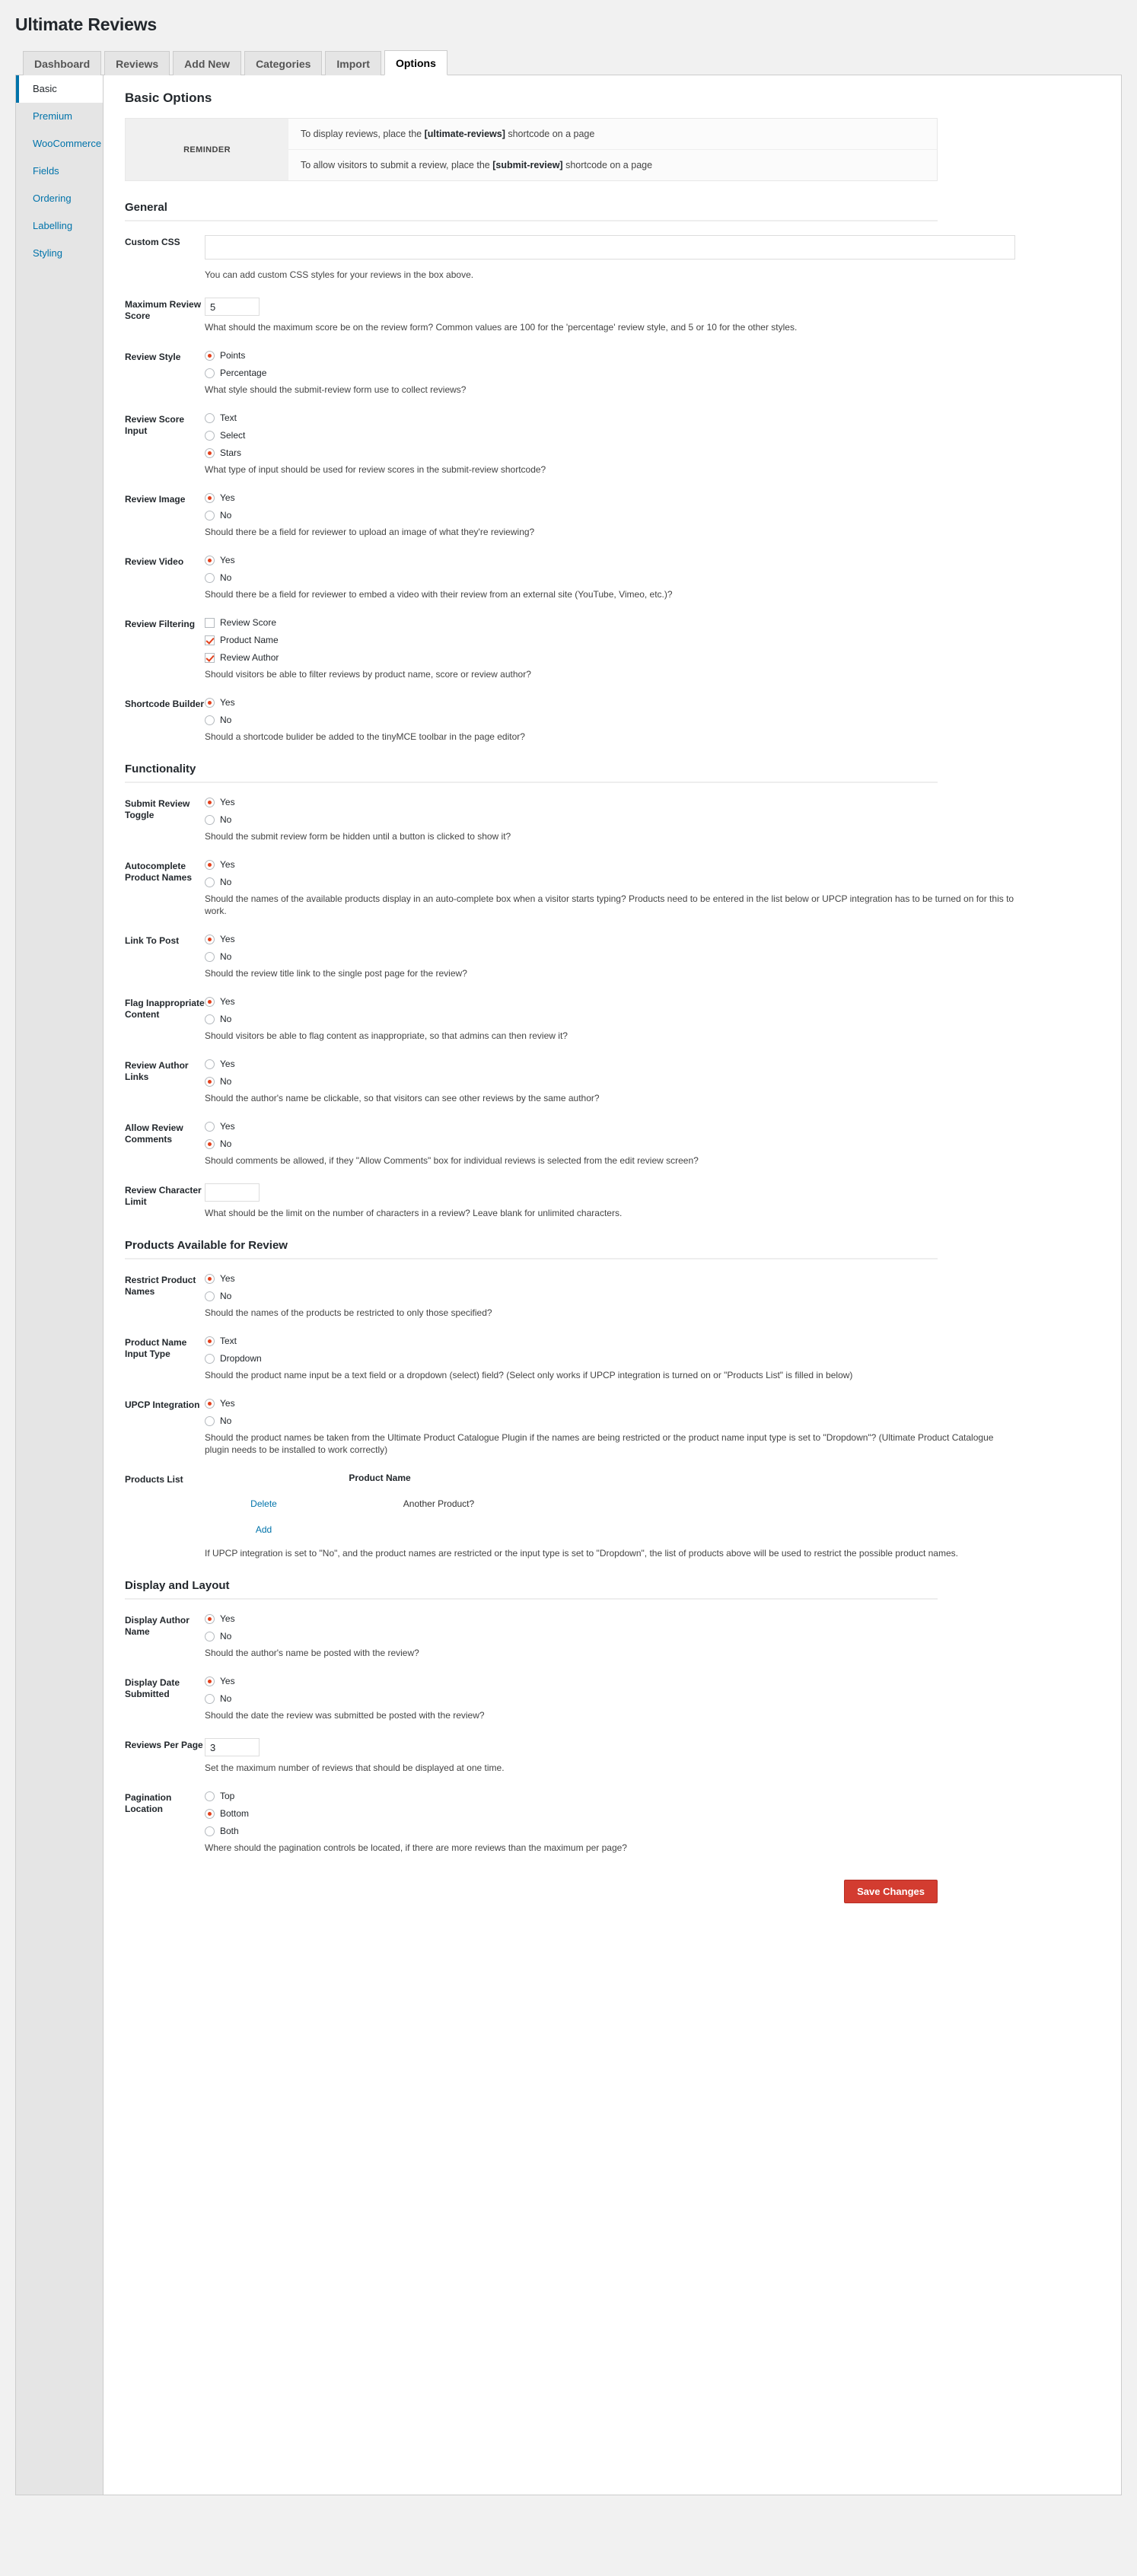  Describe the element at coordinates (652, 1278) in the screenshot. I see `option-restrict-product-names-yes: Yes` at that location.